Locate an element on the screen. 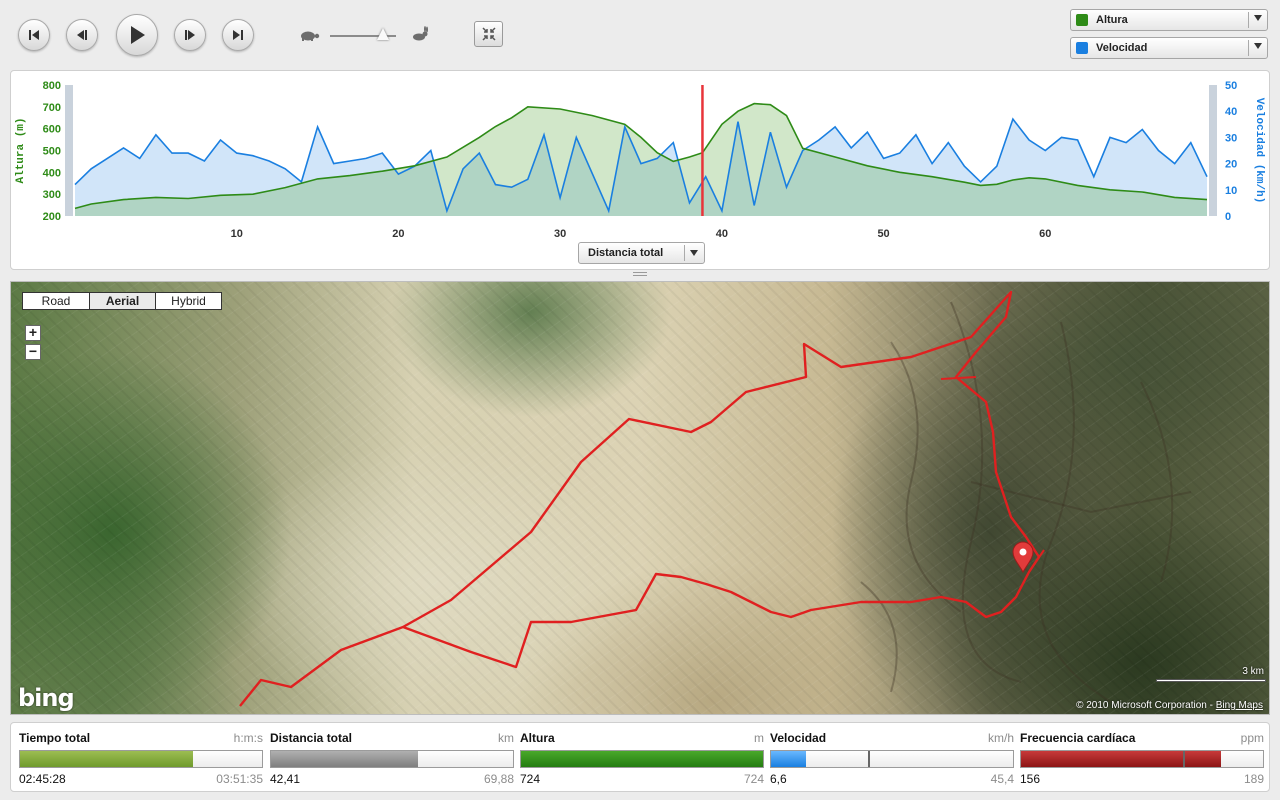 The image size is (1280, 800). stat-max-value: 69,88 is located at coordinates (498, 779).